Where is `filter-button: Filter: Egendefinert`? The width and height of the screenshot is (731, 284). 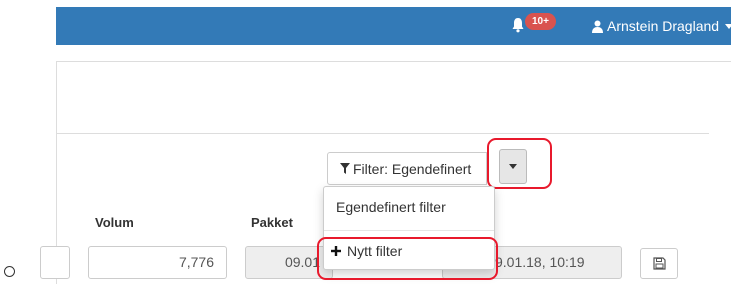 filter-button: Filter: Egendefinert is located at coordinates (407, 168).